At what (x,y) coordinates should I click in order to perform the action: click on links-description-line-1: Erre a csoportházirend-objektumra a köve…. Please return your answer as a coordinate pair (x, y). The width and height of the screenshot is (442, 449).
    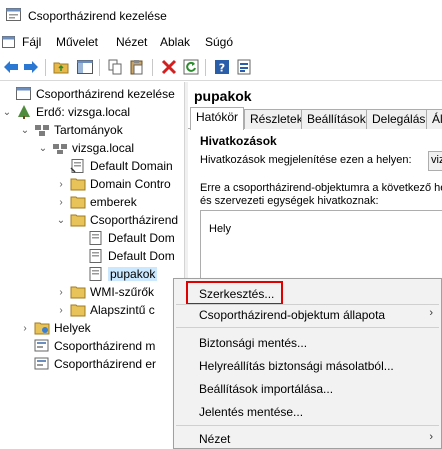
    Looking at the image, I should click on (321, 188).